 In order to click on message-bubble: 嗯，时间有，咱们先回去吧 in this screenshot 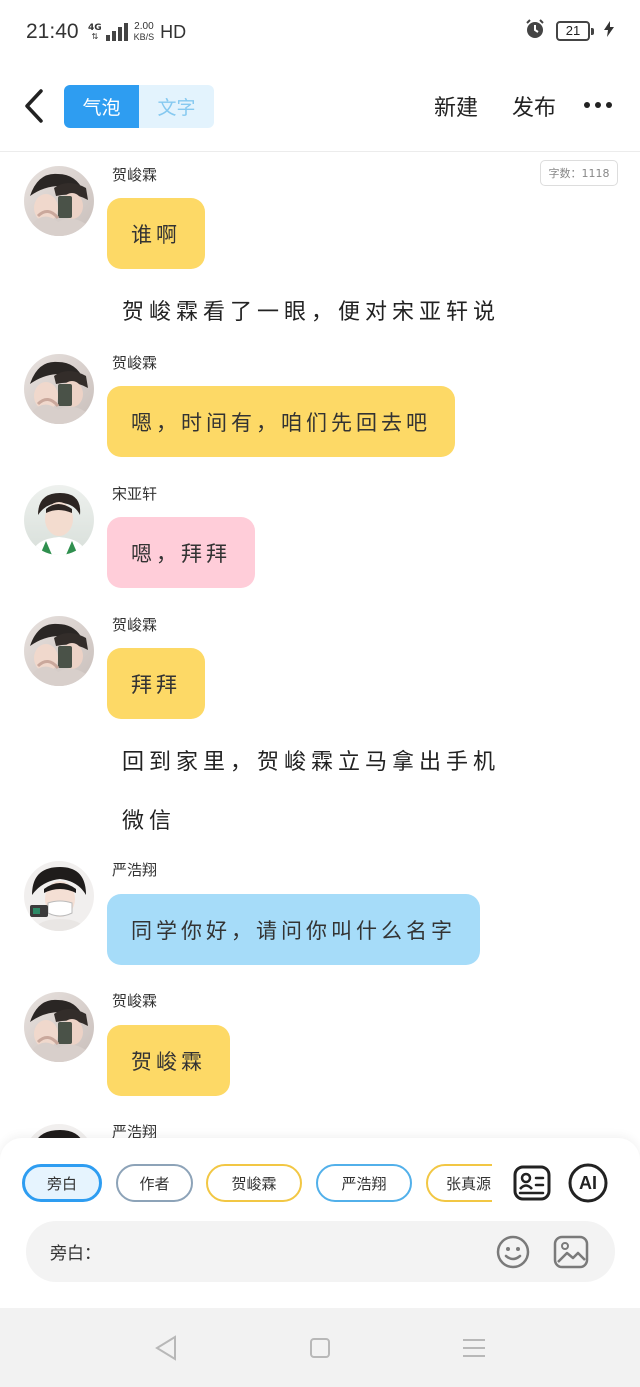, I will do `click(281, 421)`.